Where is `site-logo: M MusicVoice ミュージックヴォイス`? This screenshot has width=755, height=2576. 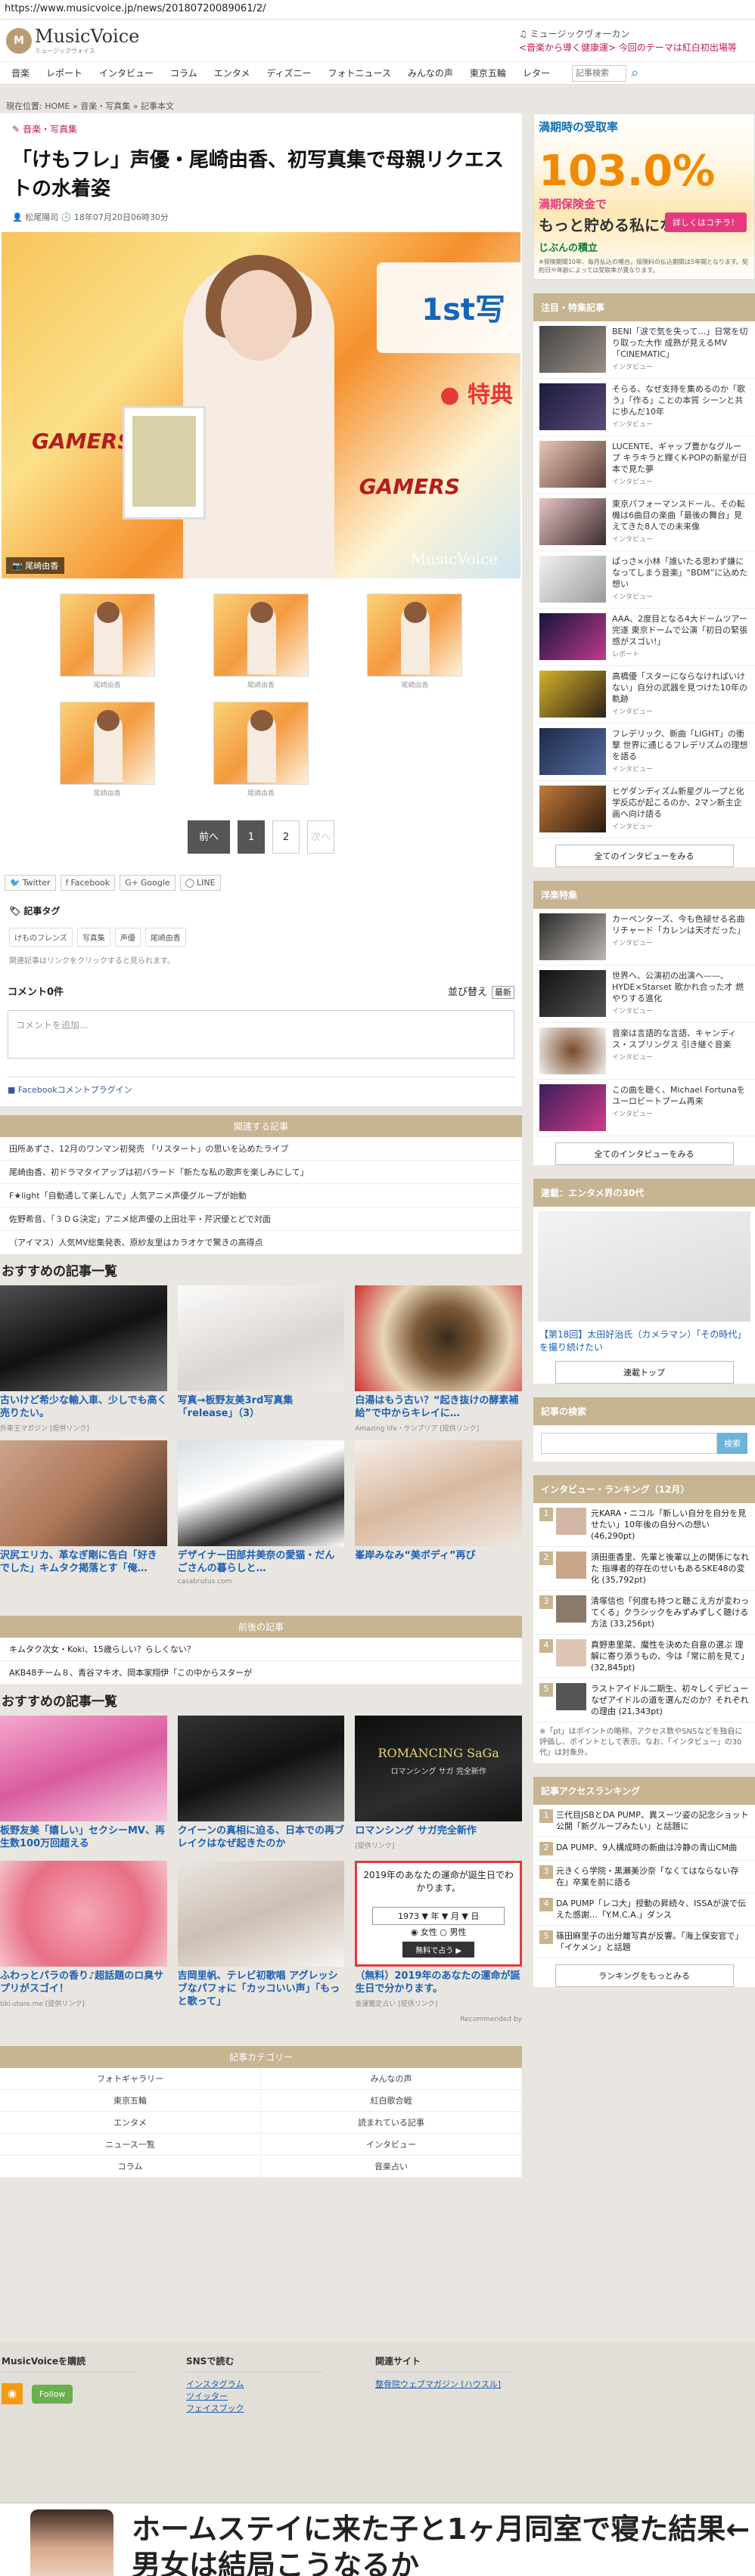
site-logo: M MusicVoice ミュージックヴォイス is located at coordinates (72, 40).